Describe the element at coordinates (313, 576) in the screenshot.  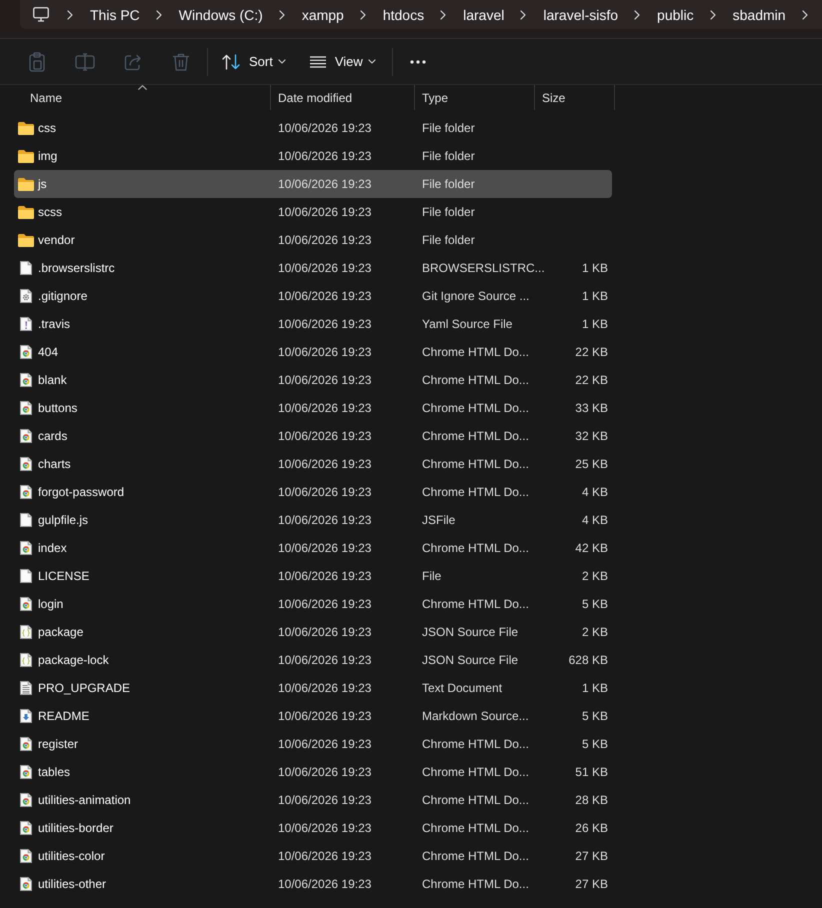
I see `file-row: LICENSE 10/06/2026 19:23 File 2 KB` at that location.